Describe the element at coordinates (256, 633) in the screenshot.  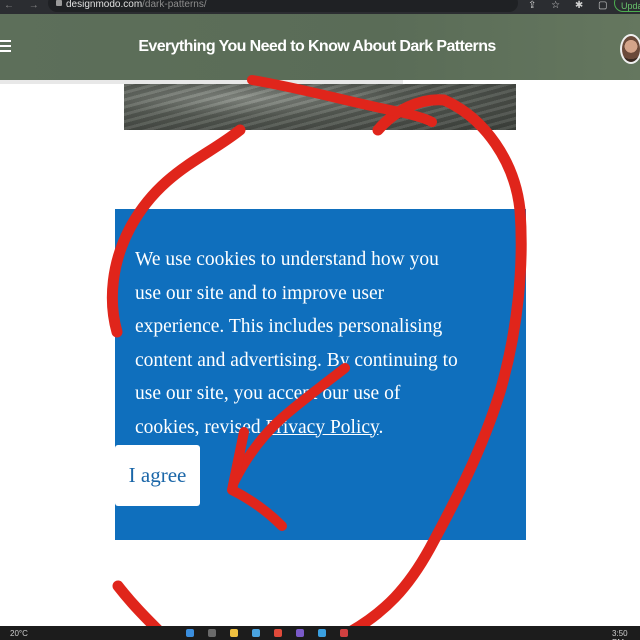
I see `edge-icon` at that location.